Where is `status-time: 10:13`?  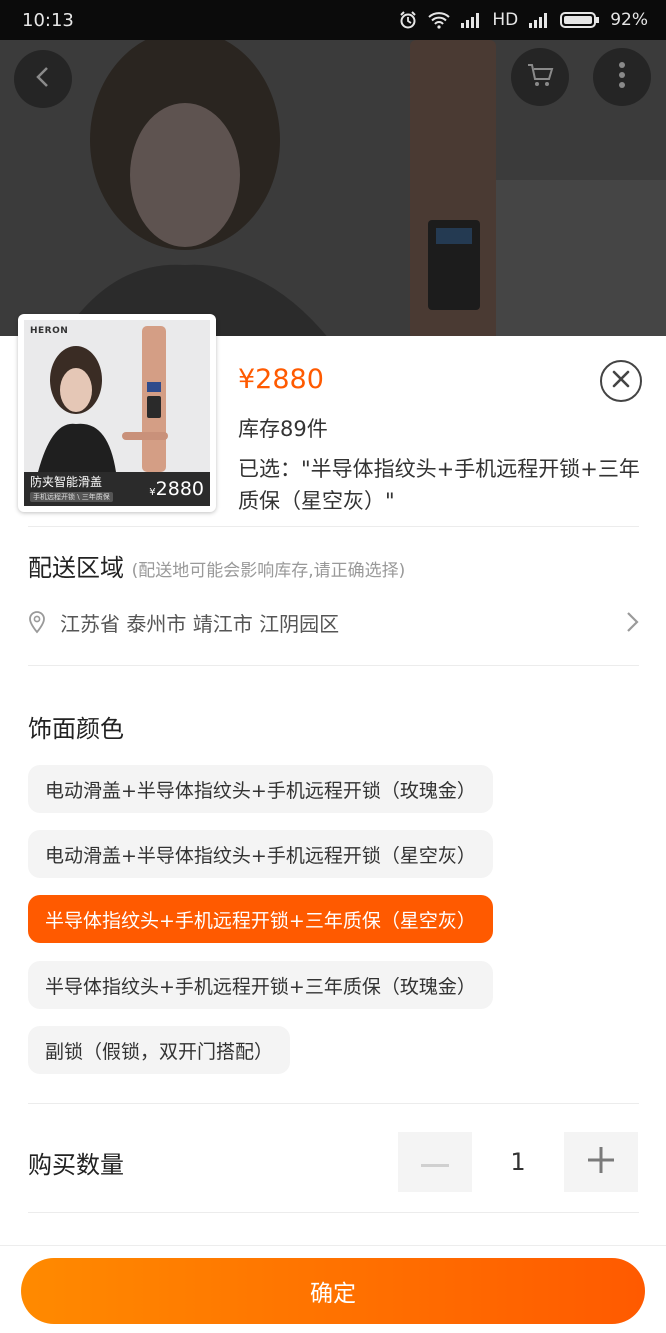
status-time: 10:13 is located at coordinates (48, 20).